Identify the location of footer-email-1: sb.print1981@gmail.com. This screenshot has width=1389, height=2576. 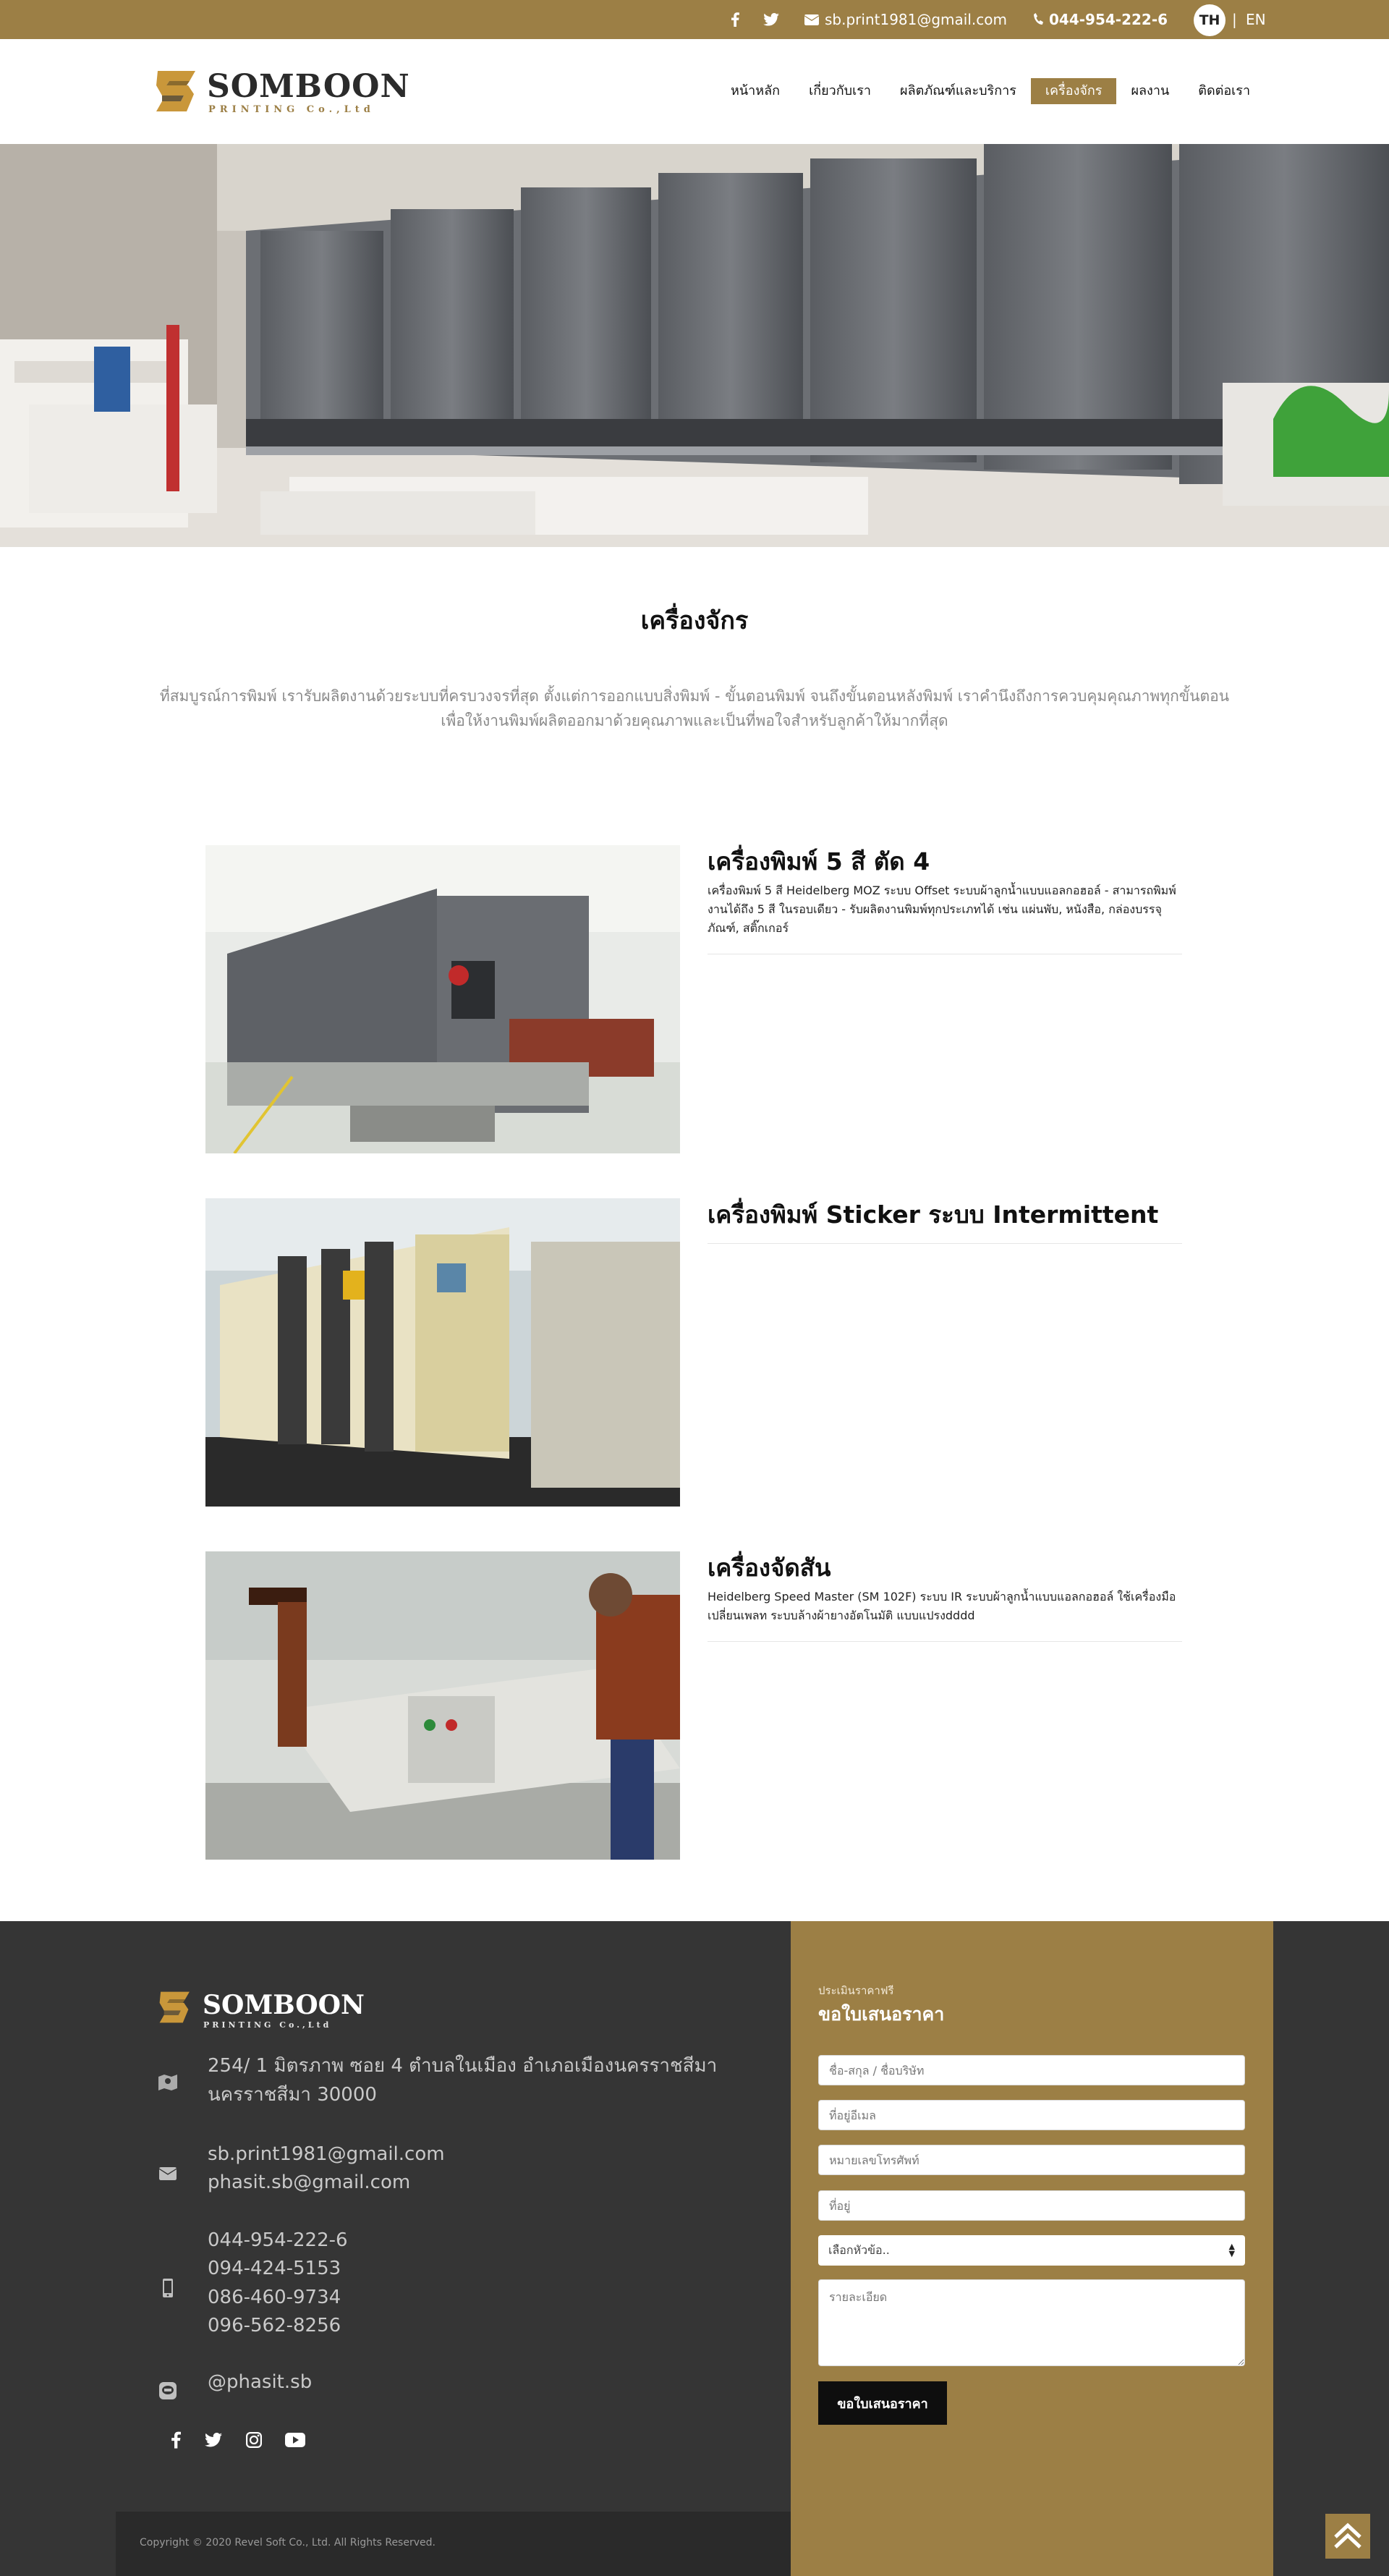
(326, 2154).